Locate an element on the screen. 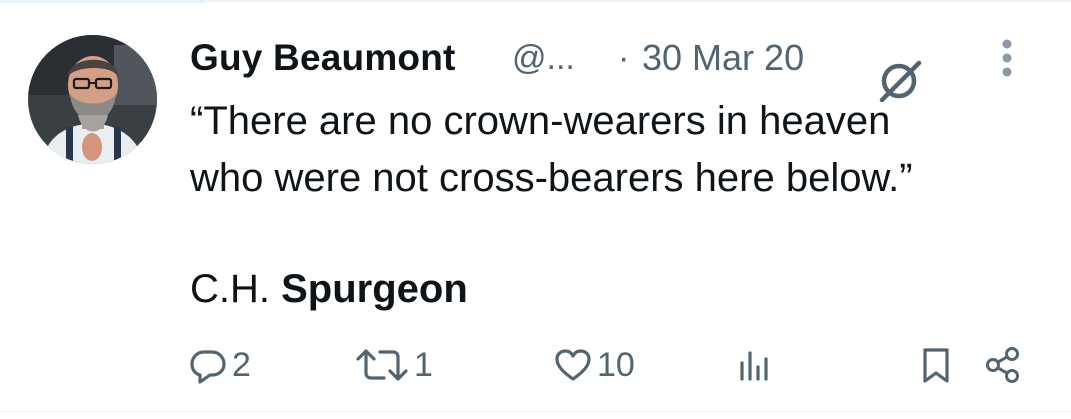  like-button: 10 is located at coordinates (594, 365).